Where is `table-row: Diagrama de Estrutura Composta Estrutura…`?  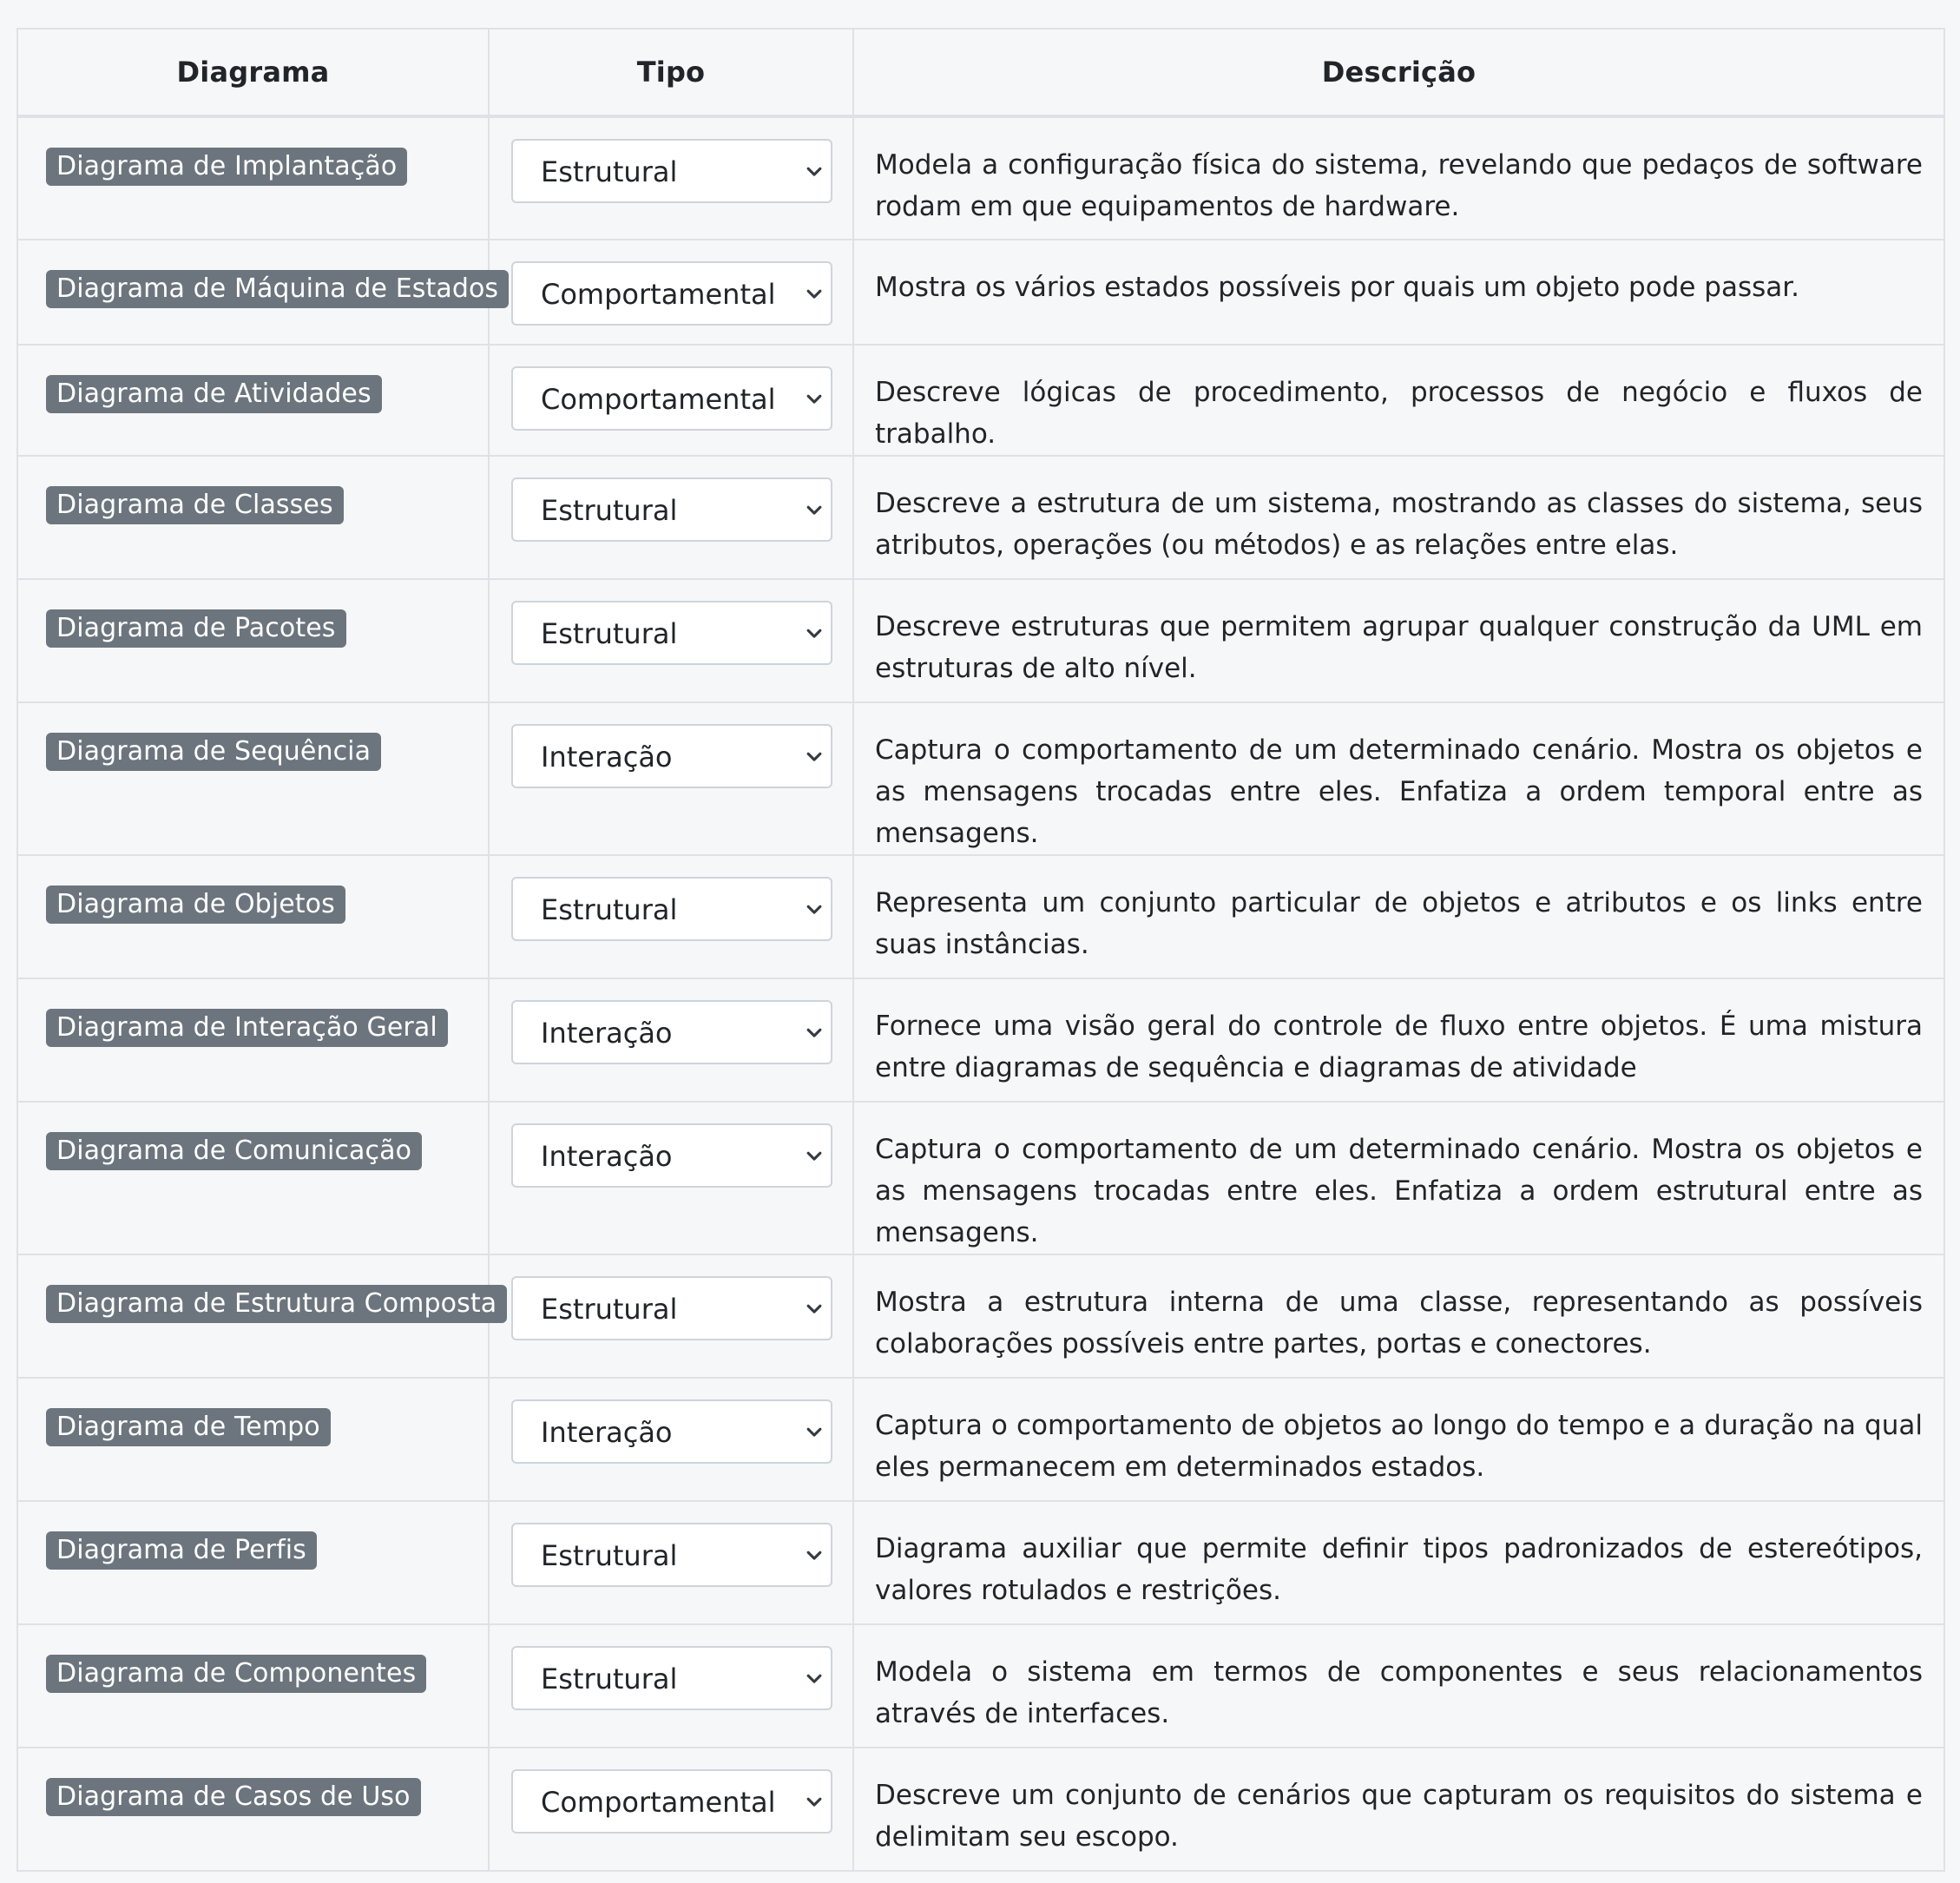 table-row: Diagrama de Estrutura Composta Estrutura… is located at coordinates (980, 1317).